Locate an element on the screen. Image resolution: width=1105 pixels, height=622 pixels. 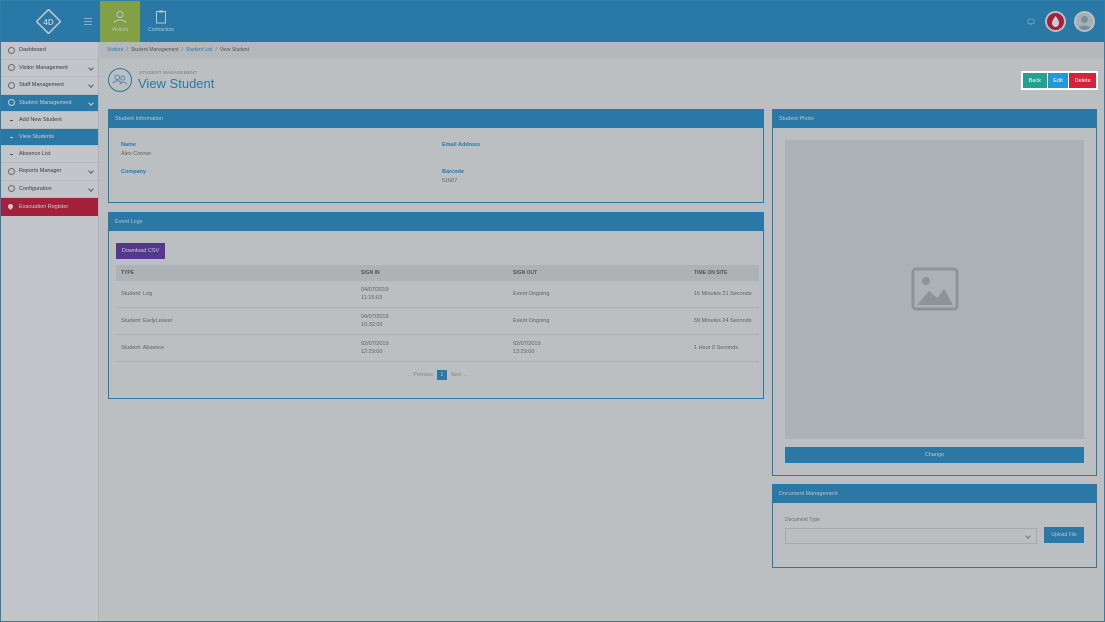
next-page-link: Next → is located at coordinates (459, 375).